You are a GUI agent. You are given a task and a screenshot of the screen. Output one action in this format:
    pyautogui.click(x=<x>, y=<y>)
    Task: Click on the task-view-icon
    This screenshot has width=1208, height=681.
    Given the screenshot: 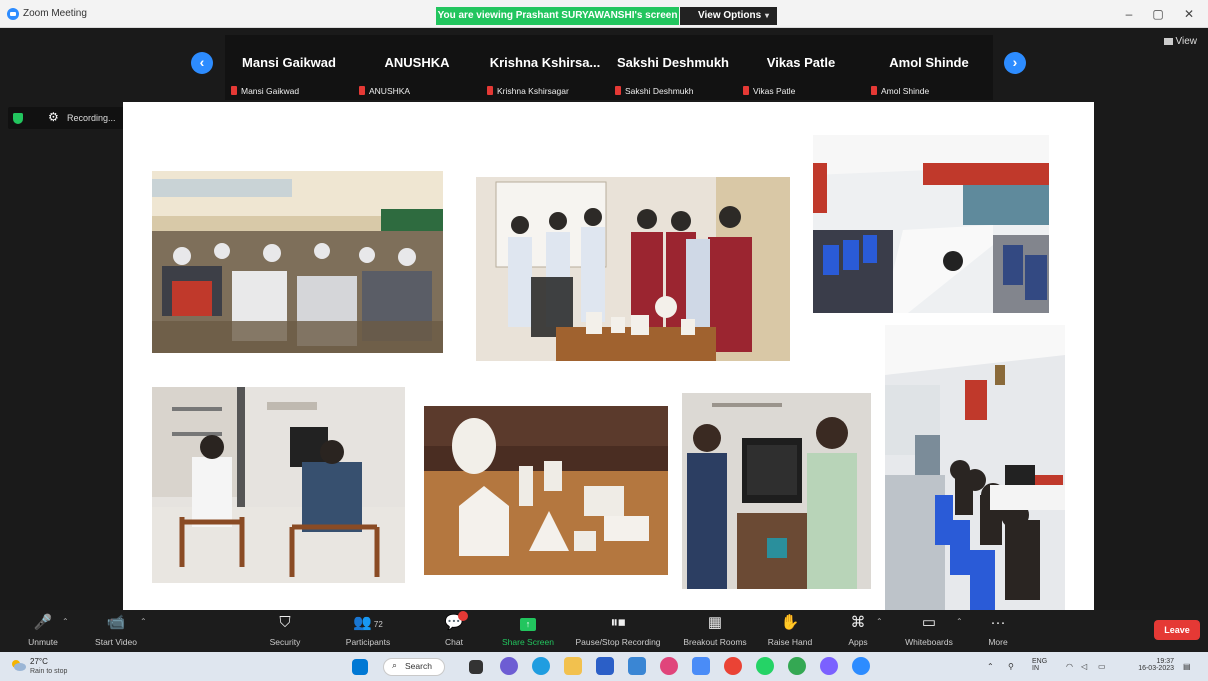 What is the action you would take?
    pyautogui.click(x=476, y=667)
    